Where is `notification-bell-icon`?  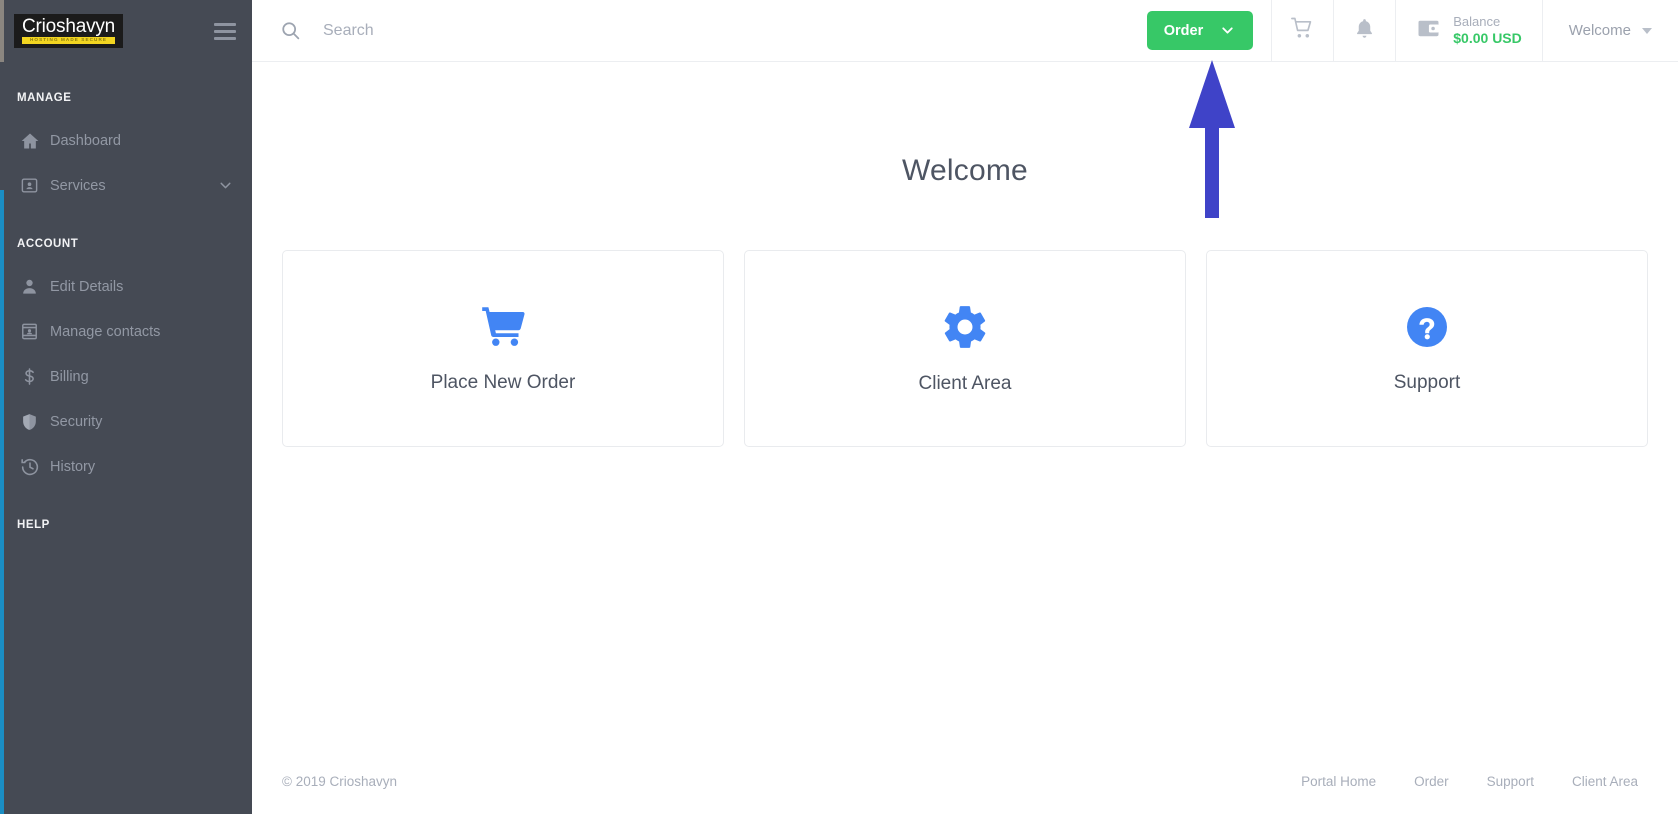
notification-bell-icon is located at coordinates (1364, 31).